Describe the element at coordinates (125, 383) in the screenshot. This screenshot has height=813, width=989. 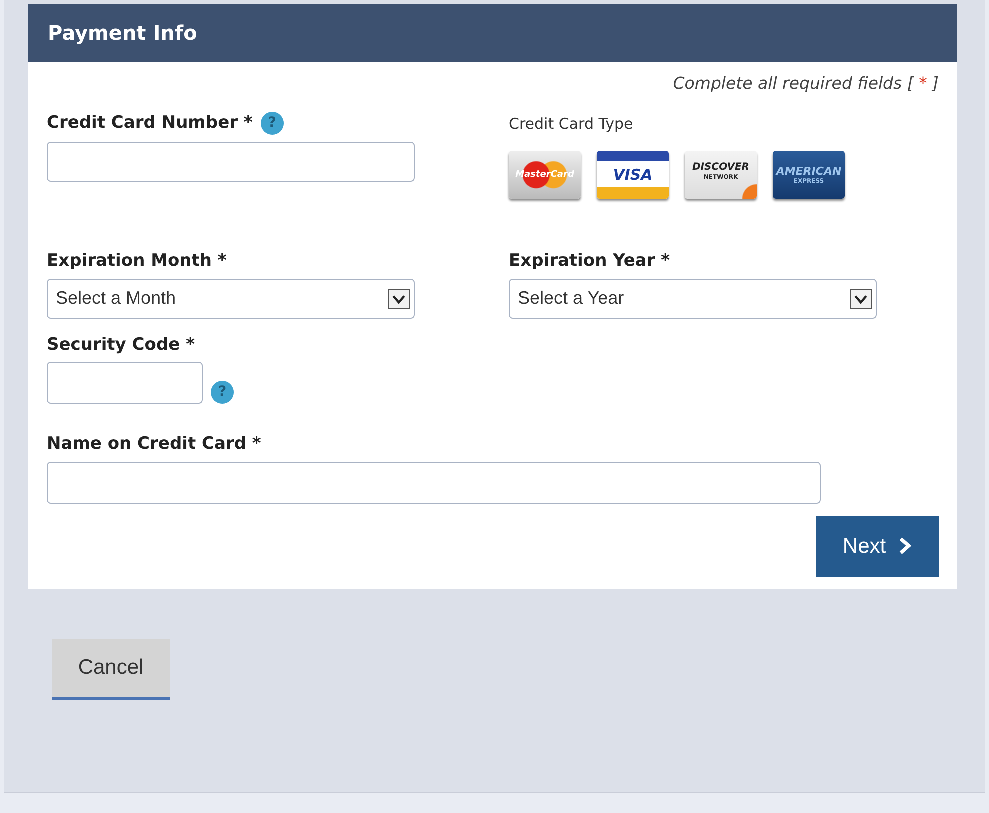
I see `security-code-field` at that location.